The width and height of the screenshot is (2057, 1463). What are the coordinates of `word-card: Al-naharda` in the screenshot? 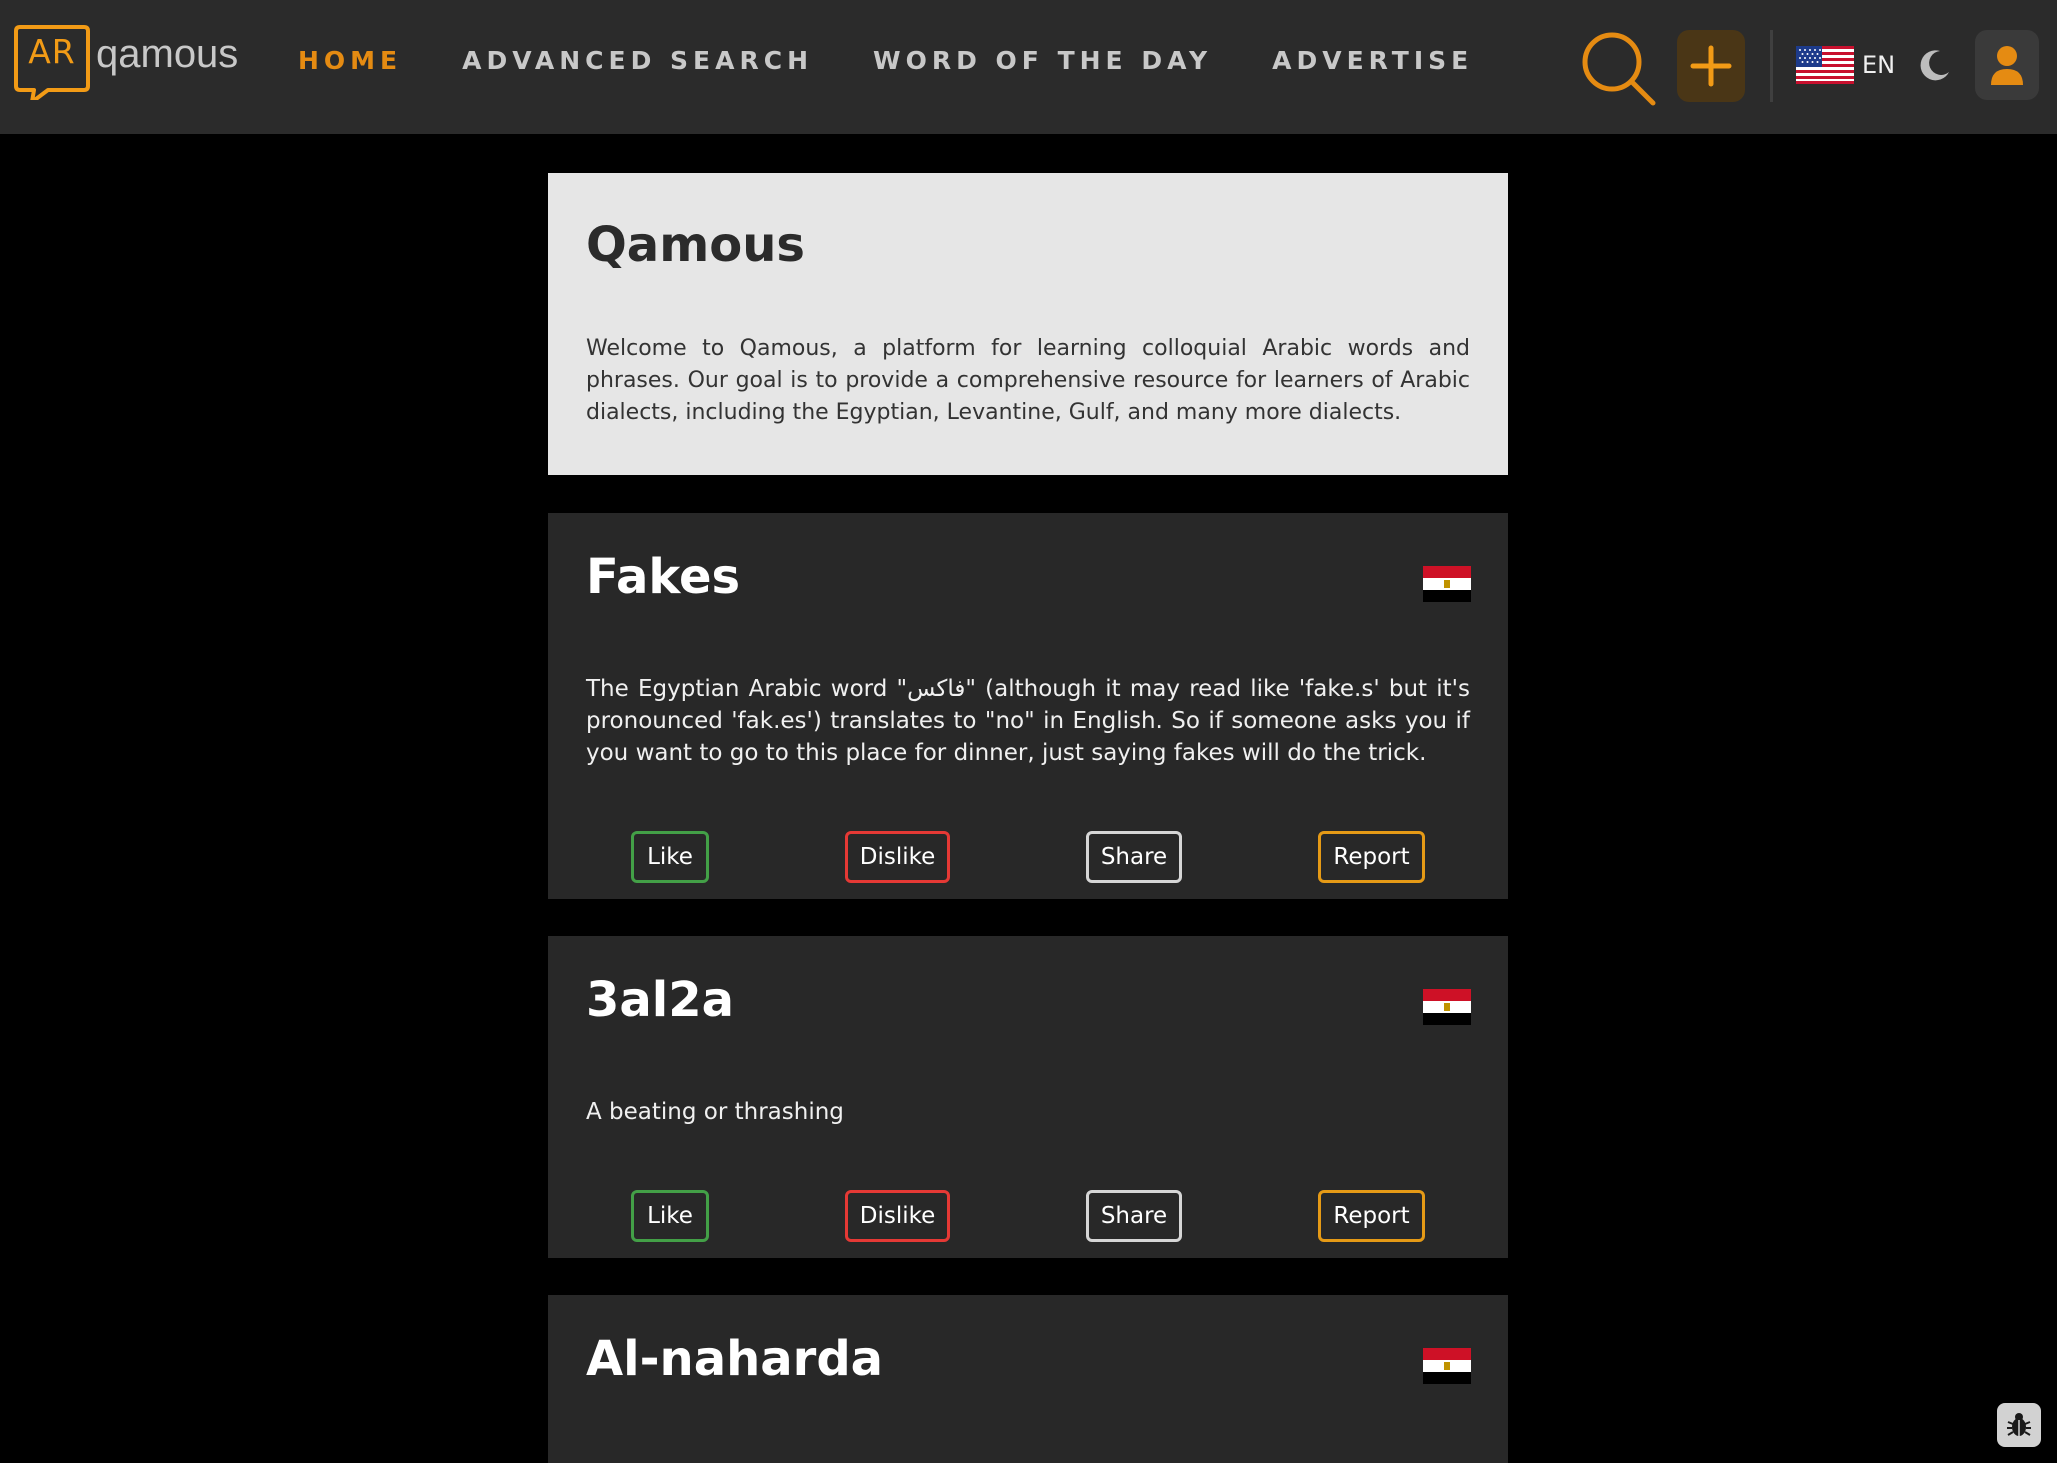 It's located at (1028, 1379).